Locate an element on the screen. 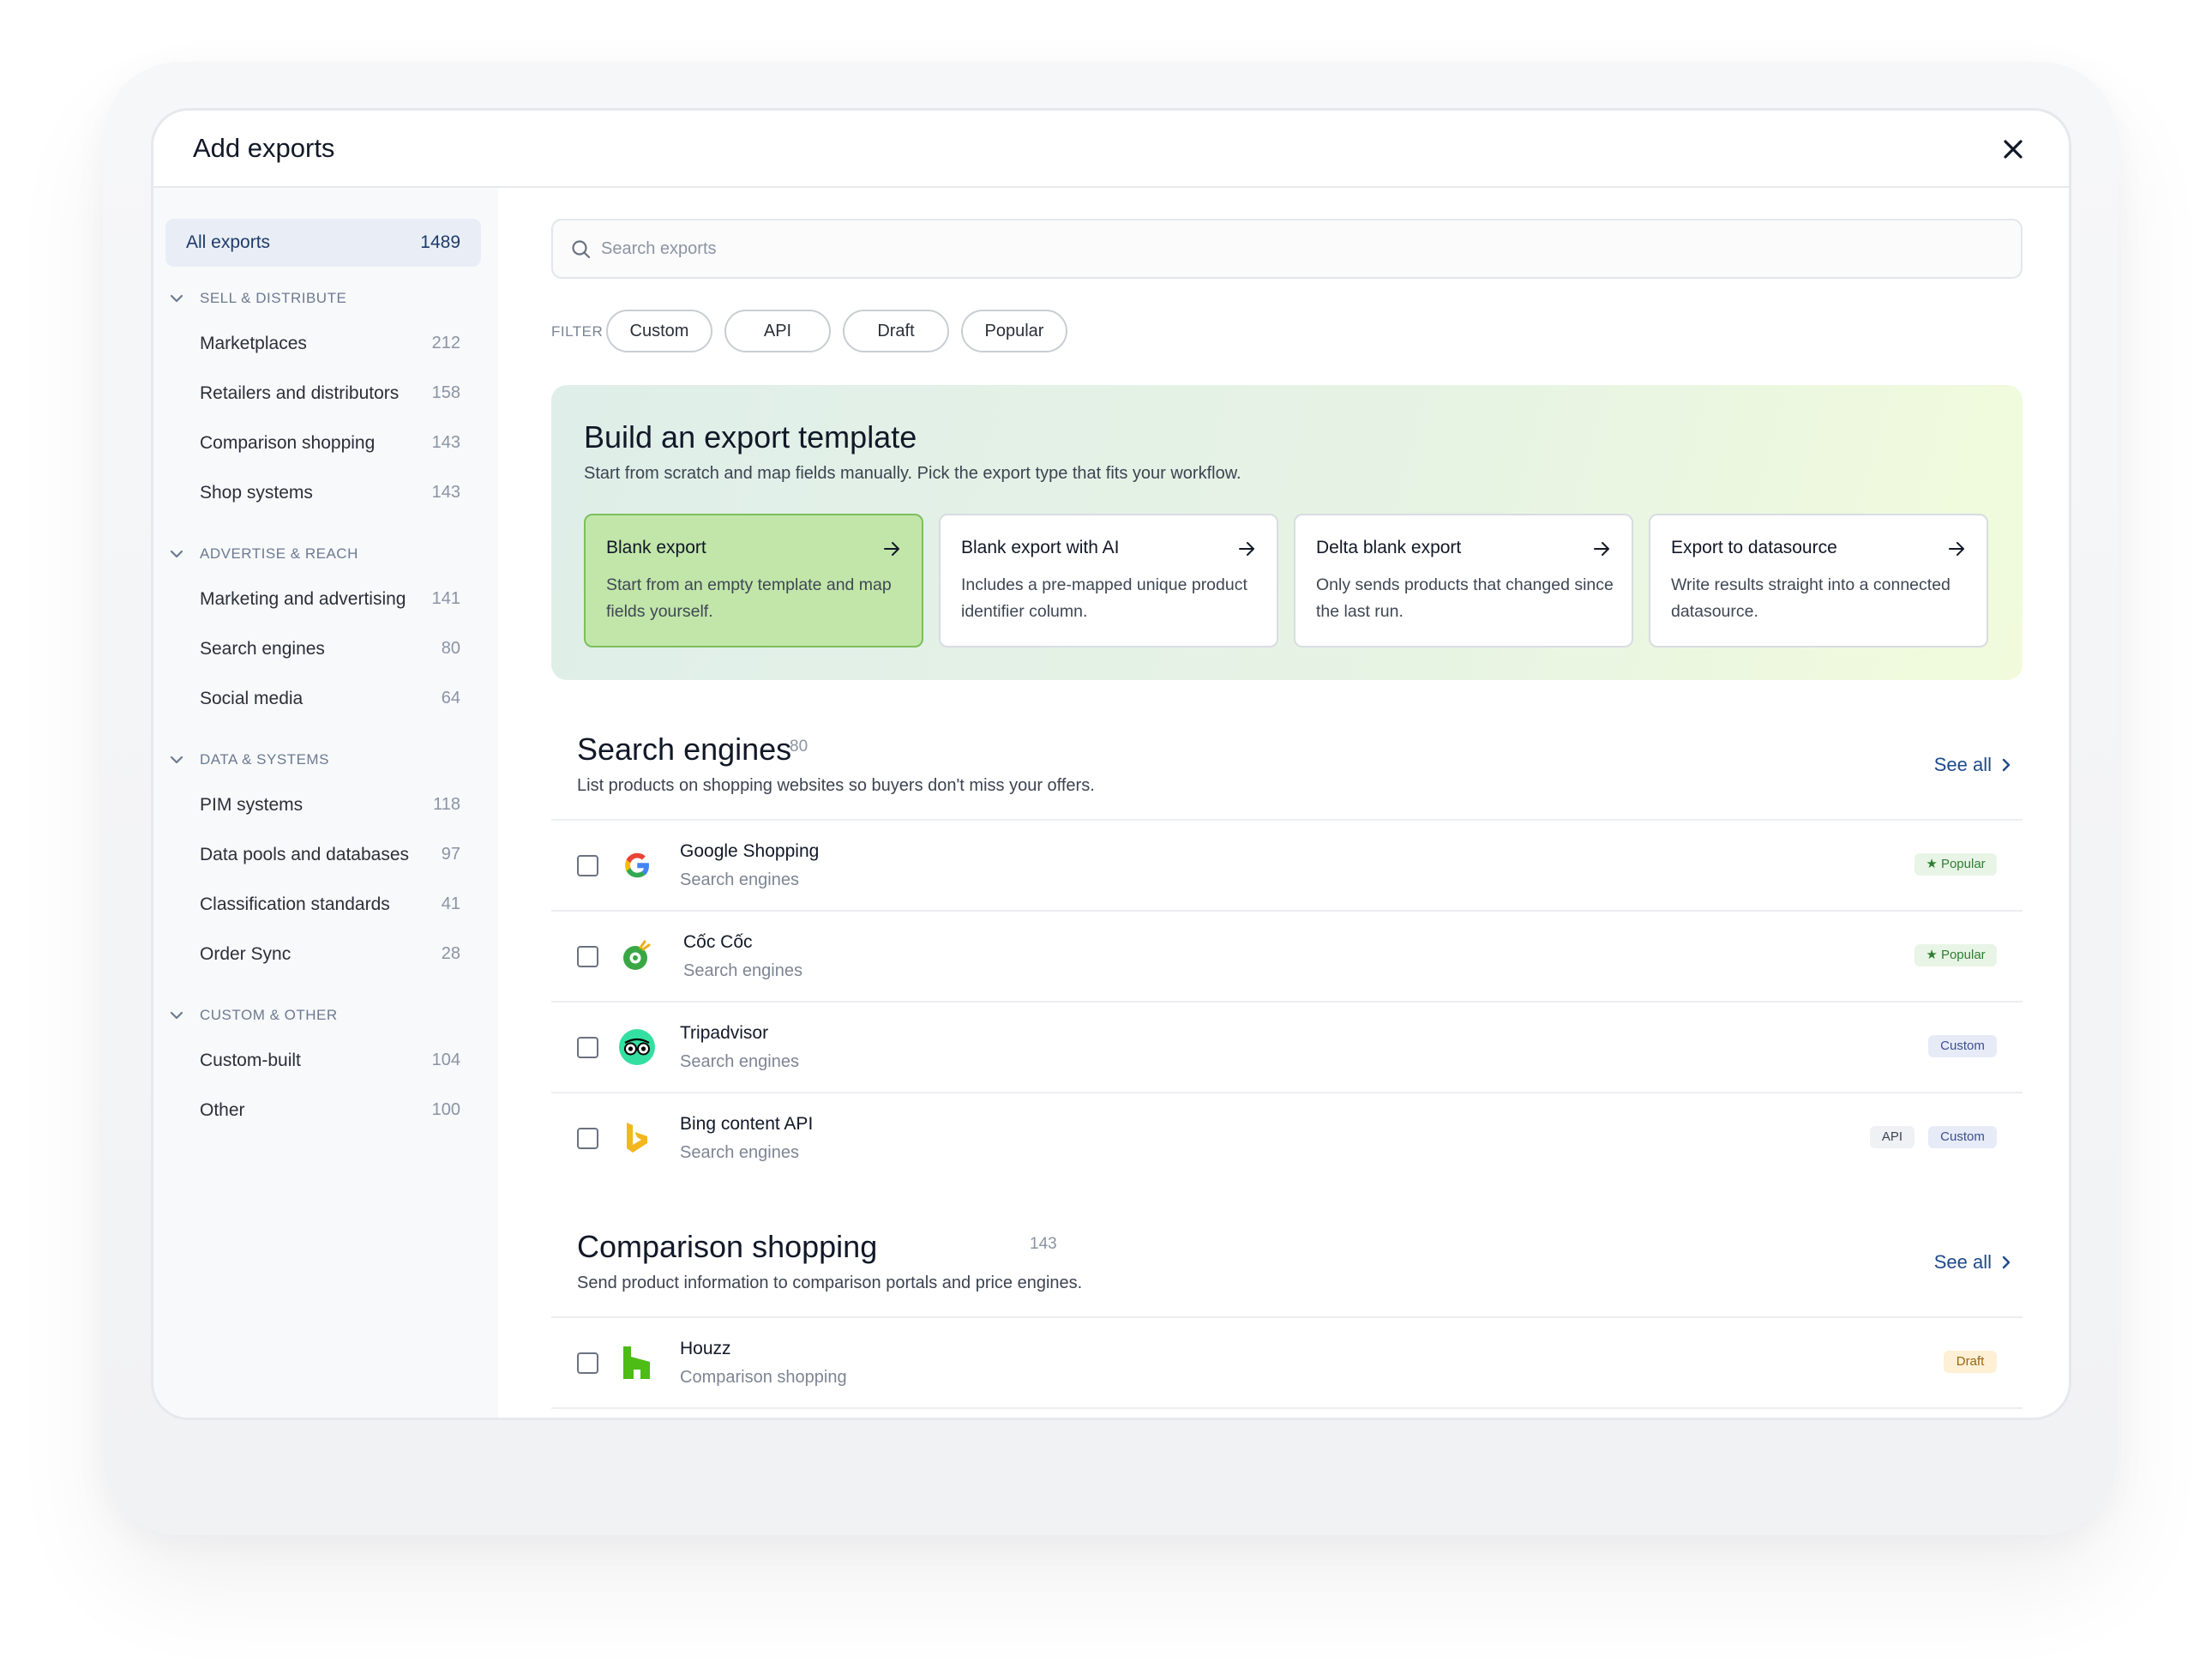 Image resolution: width=2212 pixels, height=1674 pixels. section-count: 80 is located at coordinates (799, 747).